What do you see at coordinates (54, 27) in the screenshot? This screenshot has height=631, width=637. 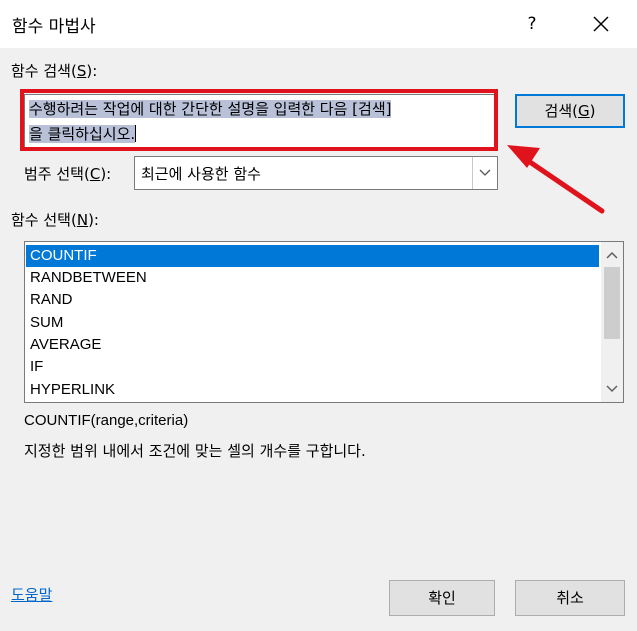 I see `dialog-title: 함수 마법사` at bounding box center [54, 27].